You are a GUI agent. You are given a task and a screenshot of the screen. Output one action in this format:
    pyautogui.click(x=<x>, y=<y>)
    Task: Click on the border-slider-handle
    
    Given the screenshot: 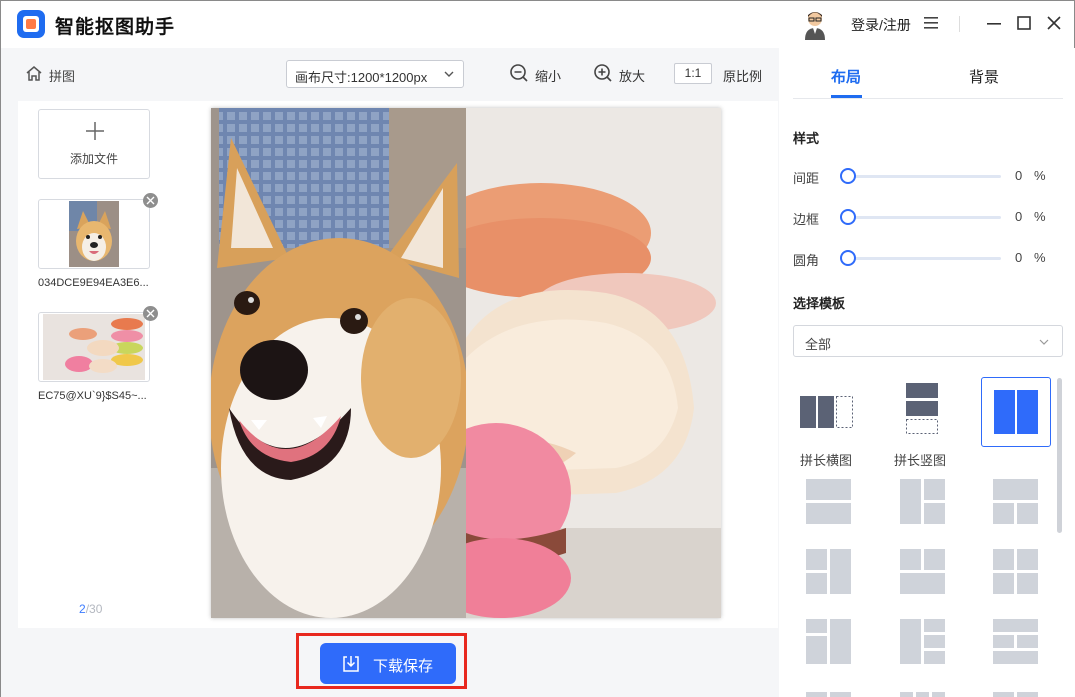 What is the action you would take?
    pyautogui.click(x=848, y=217)
    